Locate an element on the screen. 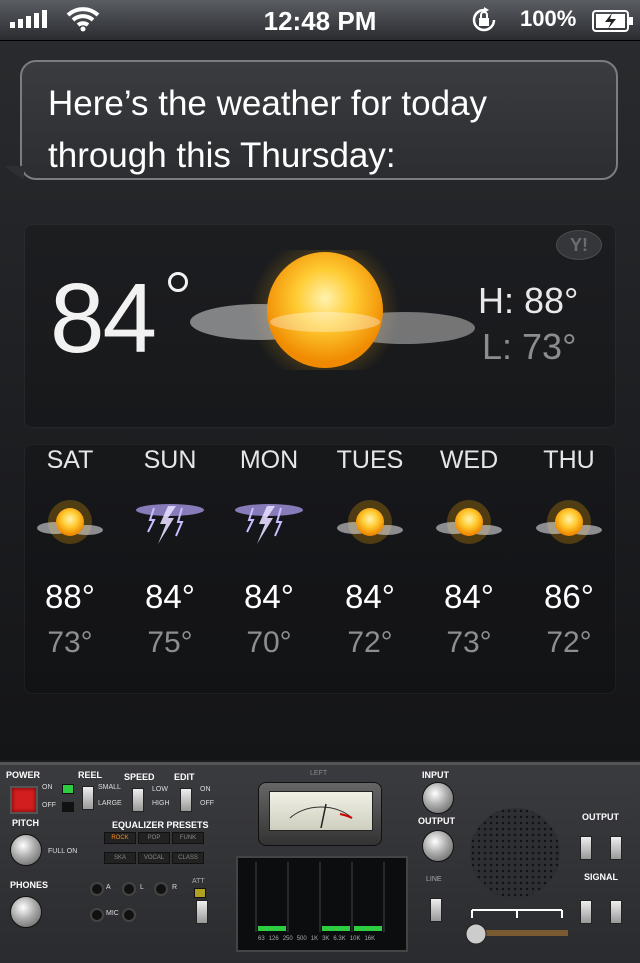  output-switch-left is located at coordinates (586, 848).